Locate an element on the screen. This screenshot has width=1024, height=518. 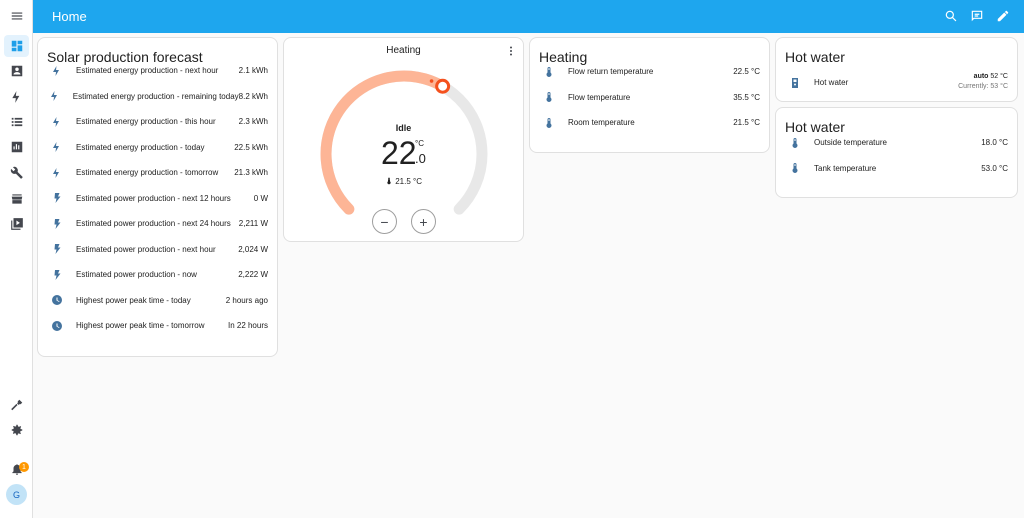
sidebar-item-settings is located at coordinates (16, 430).